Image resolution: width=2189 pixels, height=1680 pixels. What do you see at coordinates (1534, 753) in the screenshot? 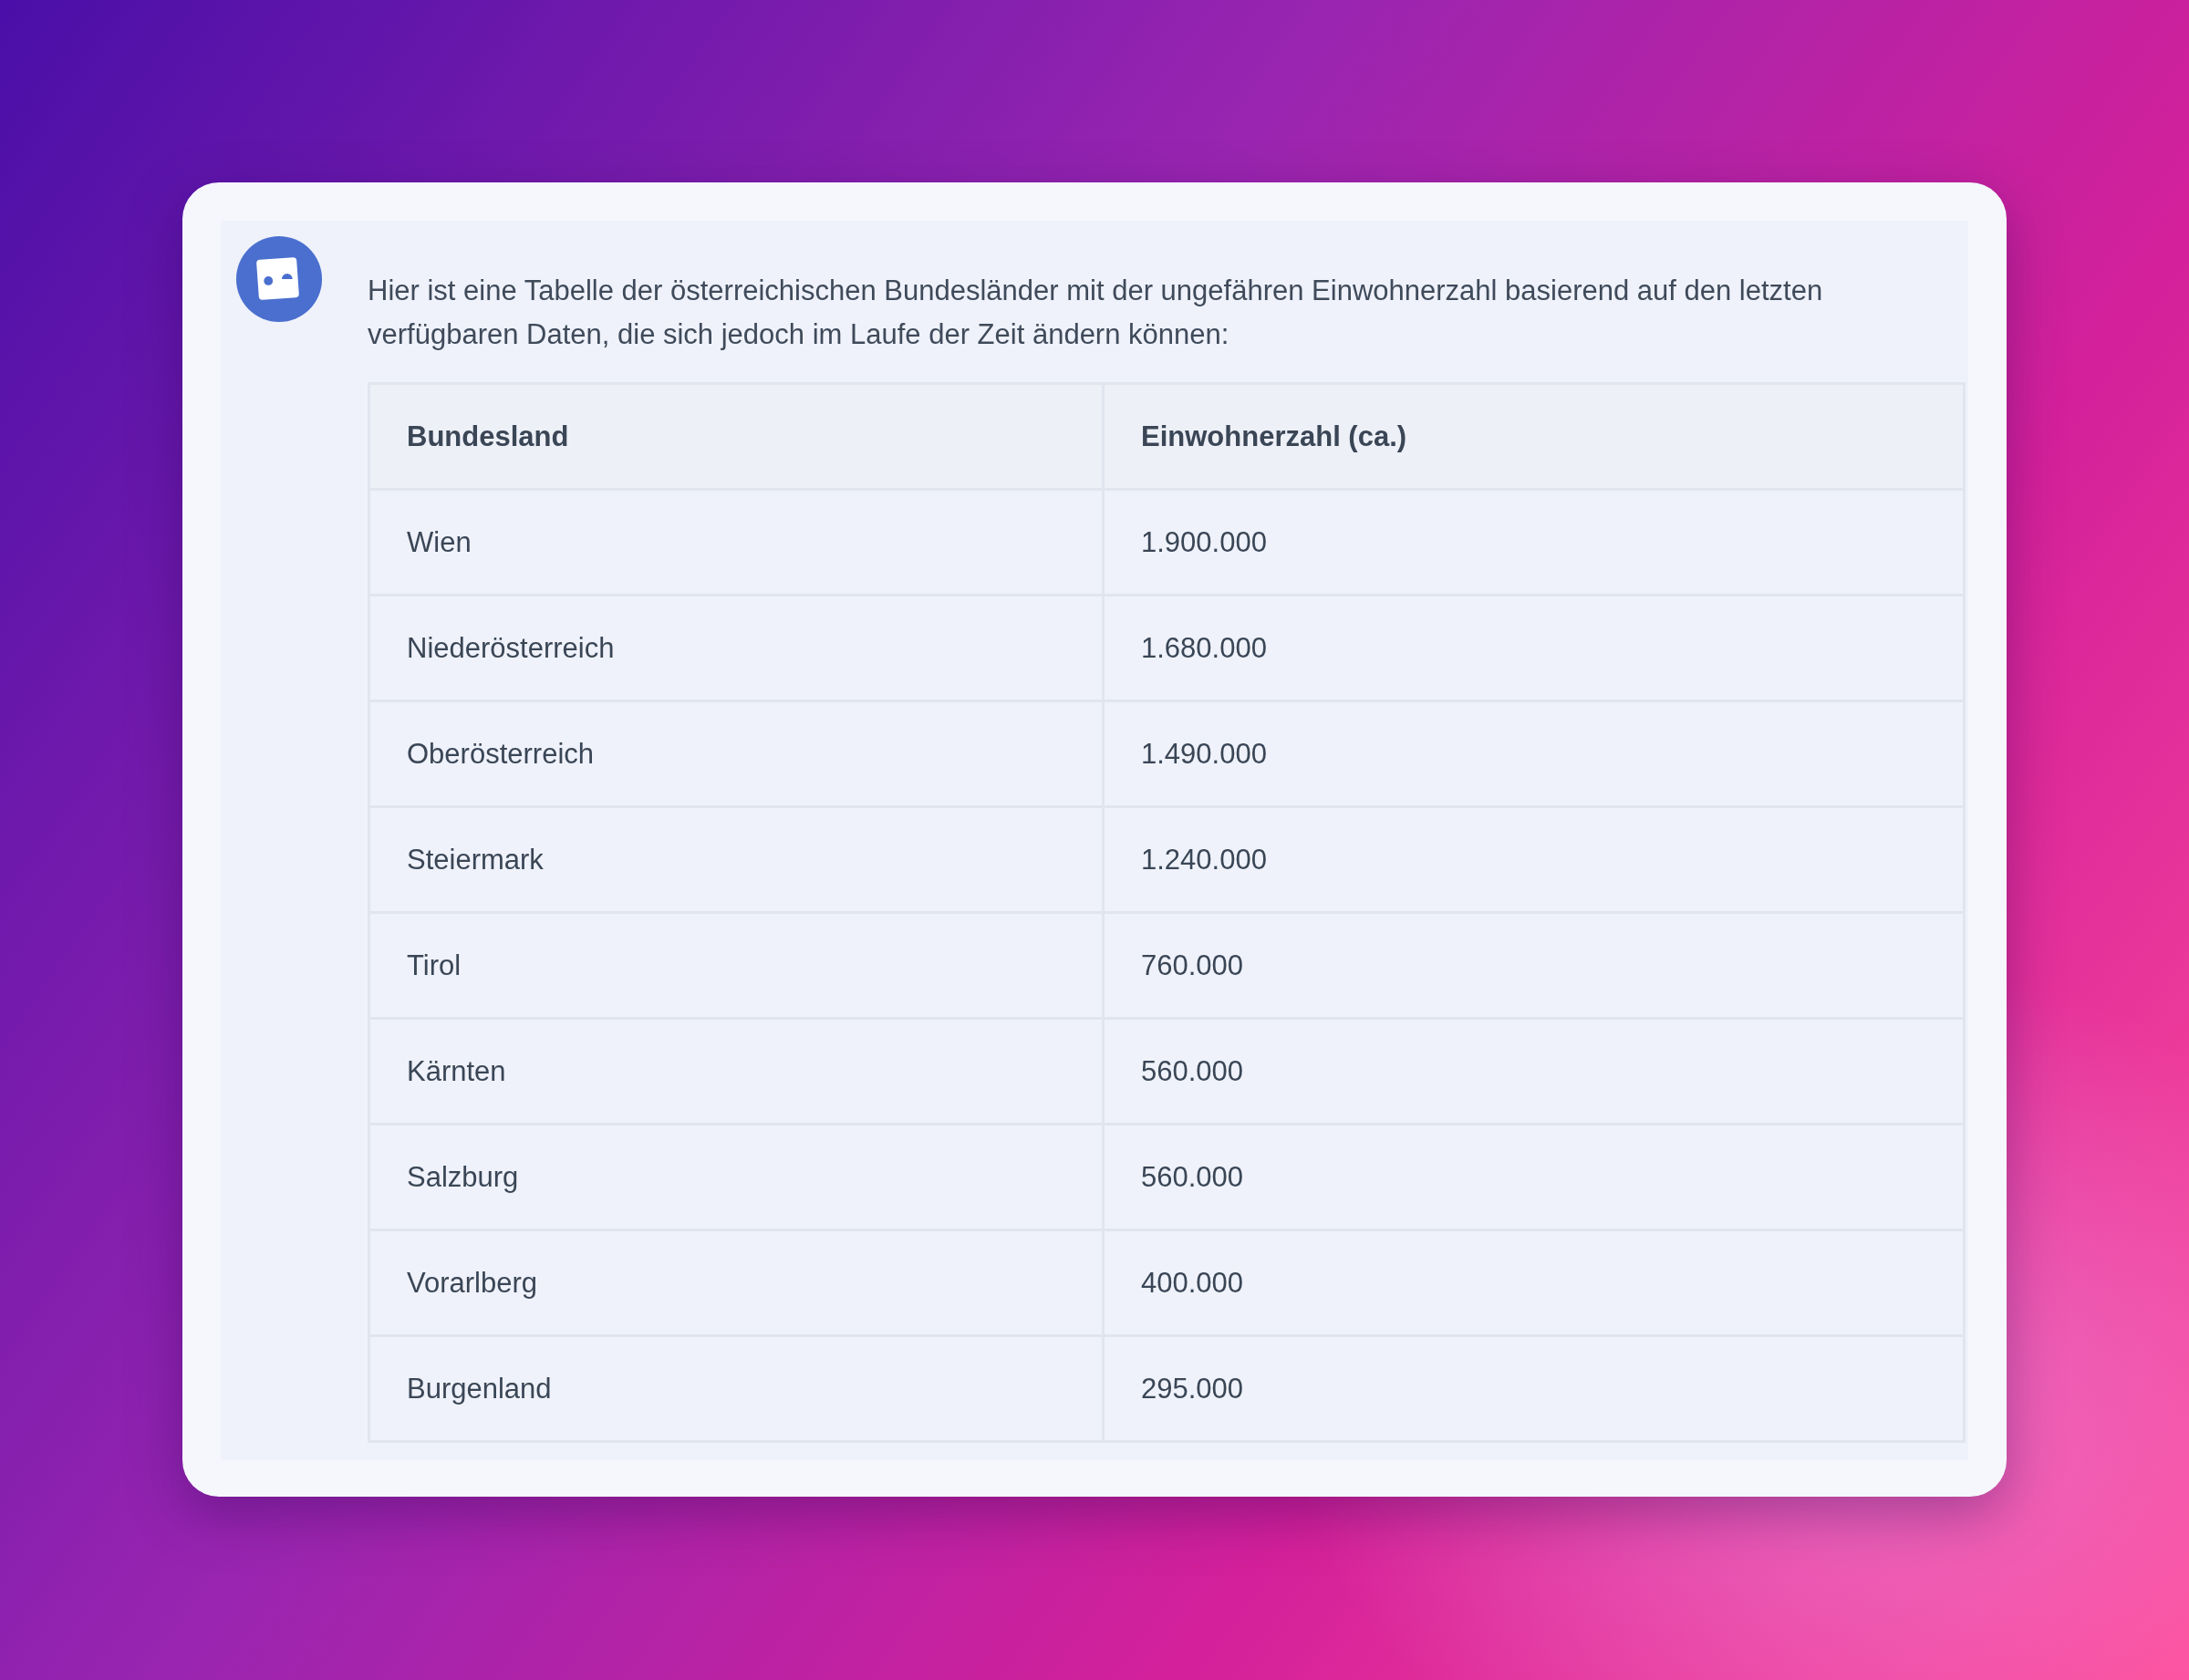
I see `table-cell: 1.490.000` at bounding box center [1534, 753].